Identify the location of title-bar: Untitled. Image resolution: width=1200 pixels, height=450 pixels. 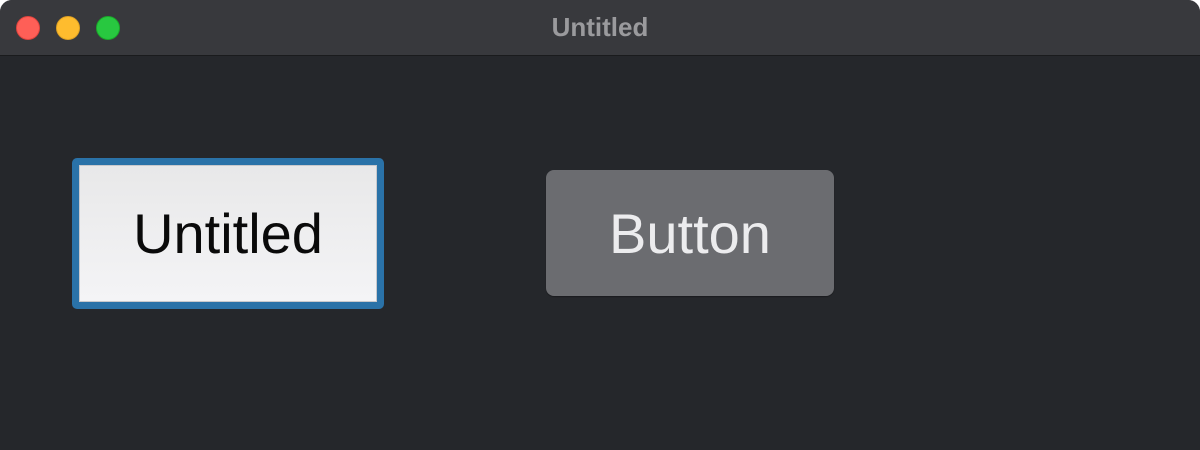
(600, 28).